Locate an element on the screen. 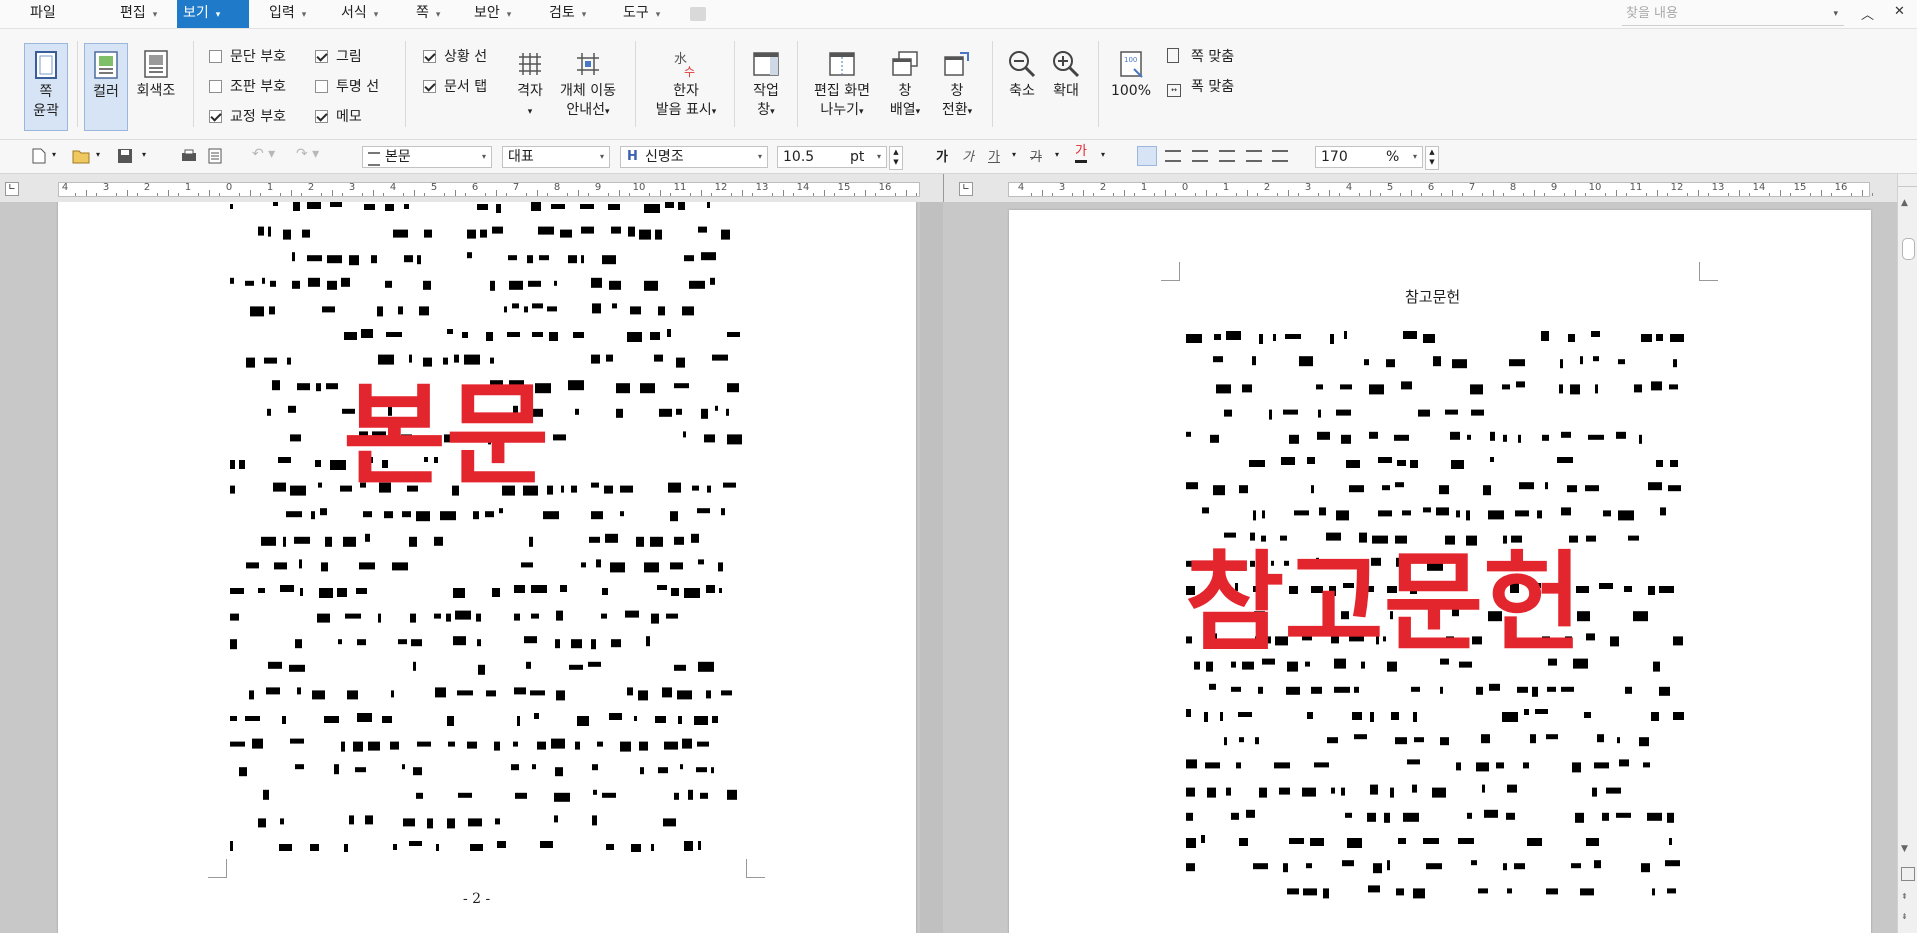 Image resolution: width=1917 pixels, height=933 pixels. horizontal-ruler-left: 4 3 2 1 0 1 2 3 4 5 6 7 8 9 10 11 12 13 14 15 16 is located at coordinates (489, 189).